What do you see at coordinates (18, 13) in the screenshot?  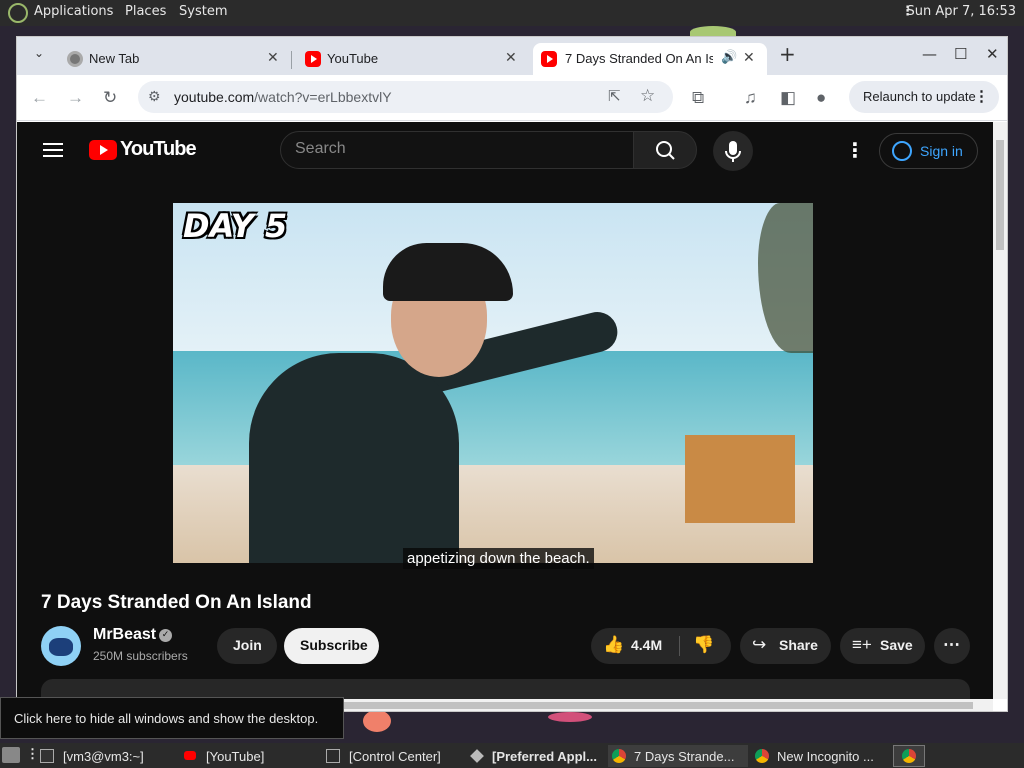 I see `os-logo-icon` at bounding box center [18, 13].